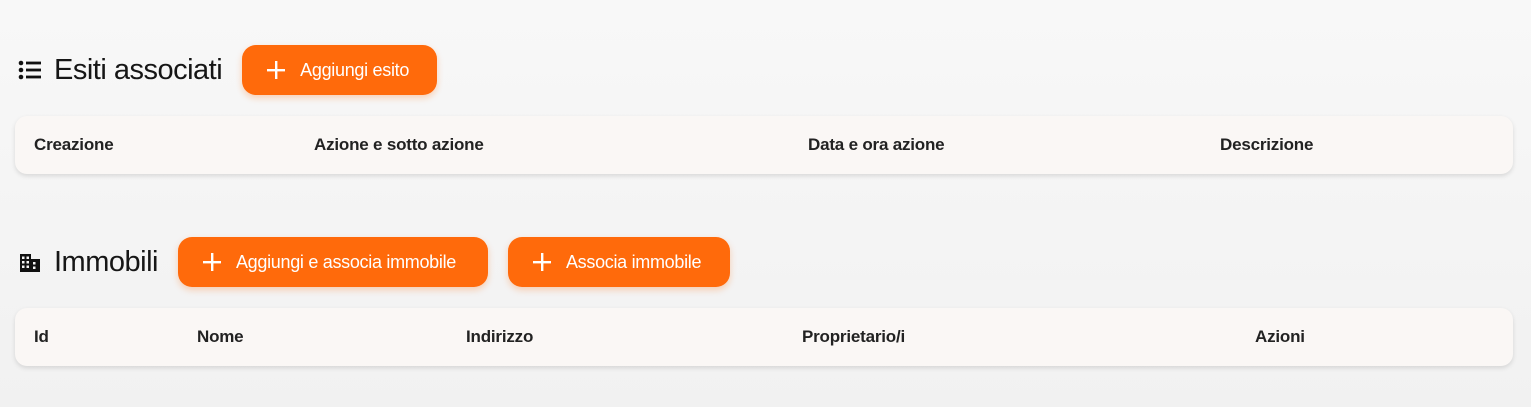 This screenshot has width=1531, height=407. Describe the element at coordinates (30, 70) in the screenshot. I see `list-icon` at that location.